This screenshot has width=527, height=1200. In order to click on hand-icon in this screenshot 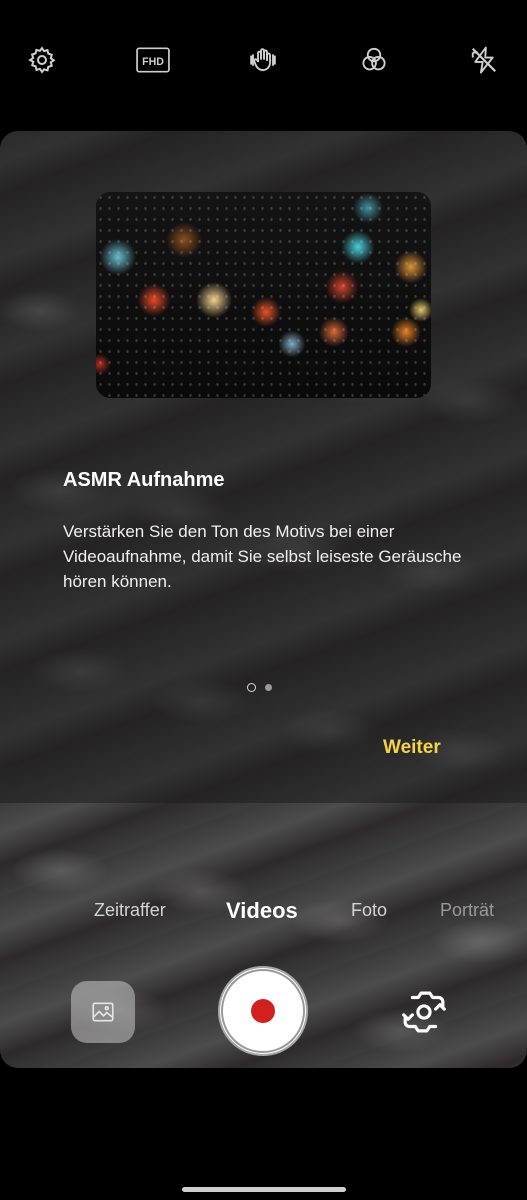, I will do `click(263, 60)`.